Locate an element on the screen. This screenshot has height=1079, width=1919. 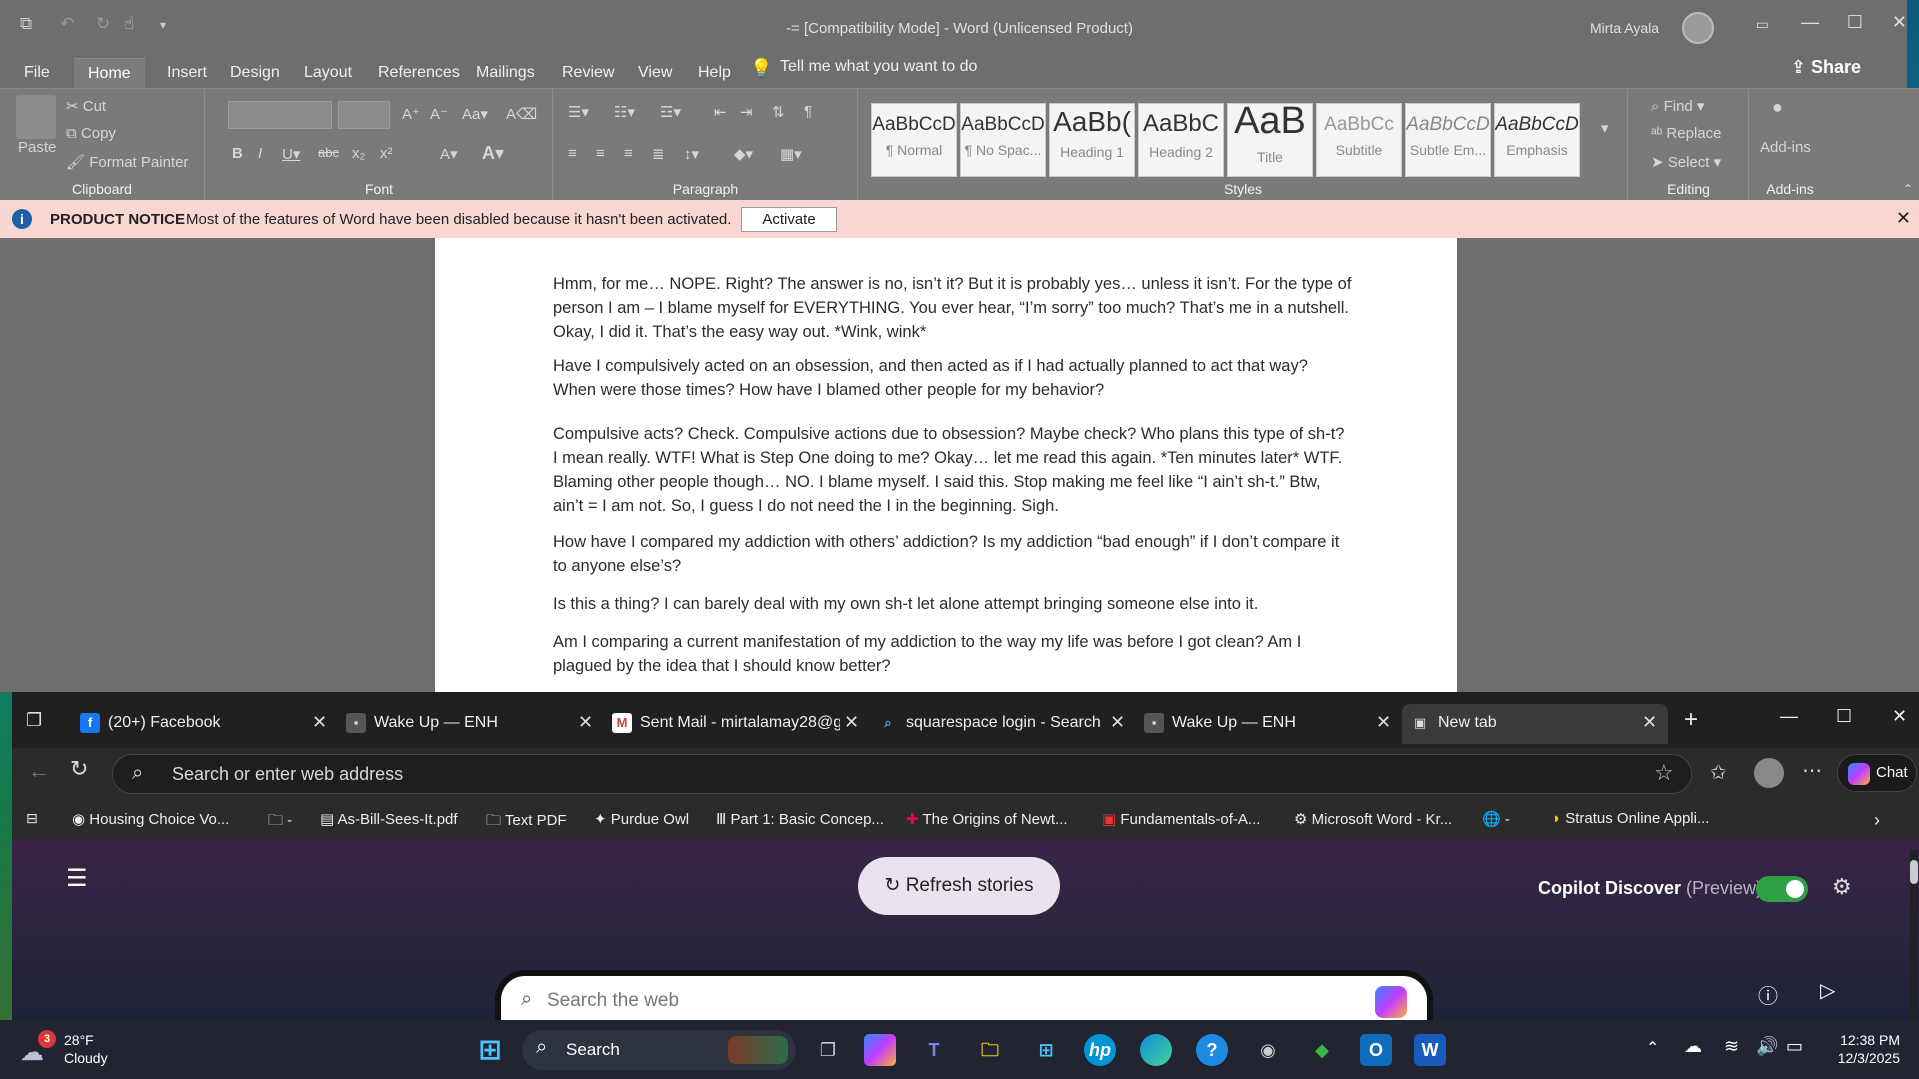
tab-layout: Layout is located at coordinates (328, 73).